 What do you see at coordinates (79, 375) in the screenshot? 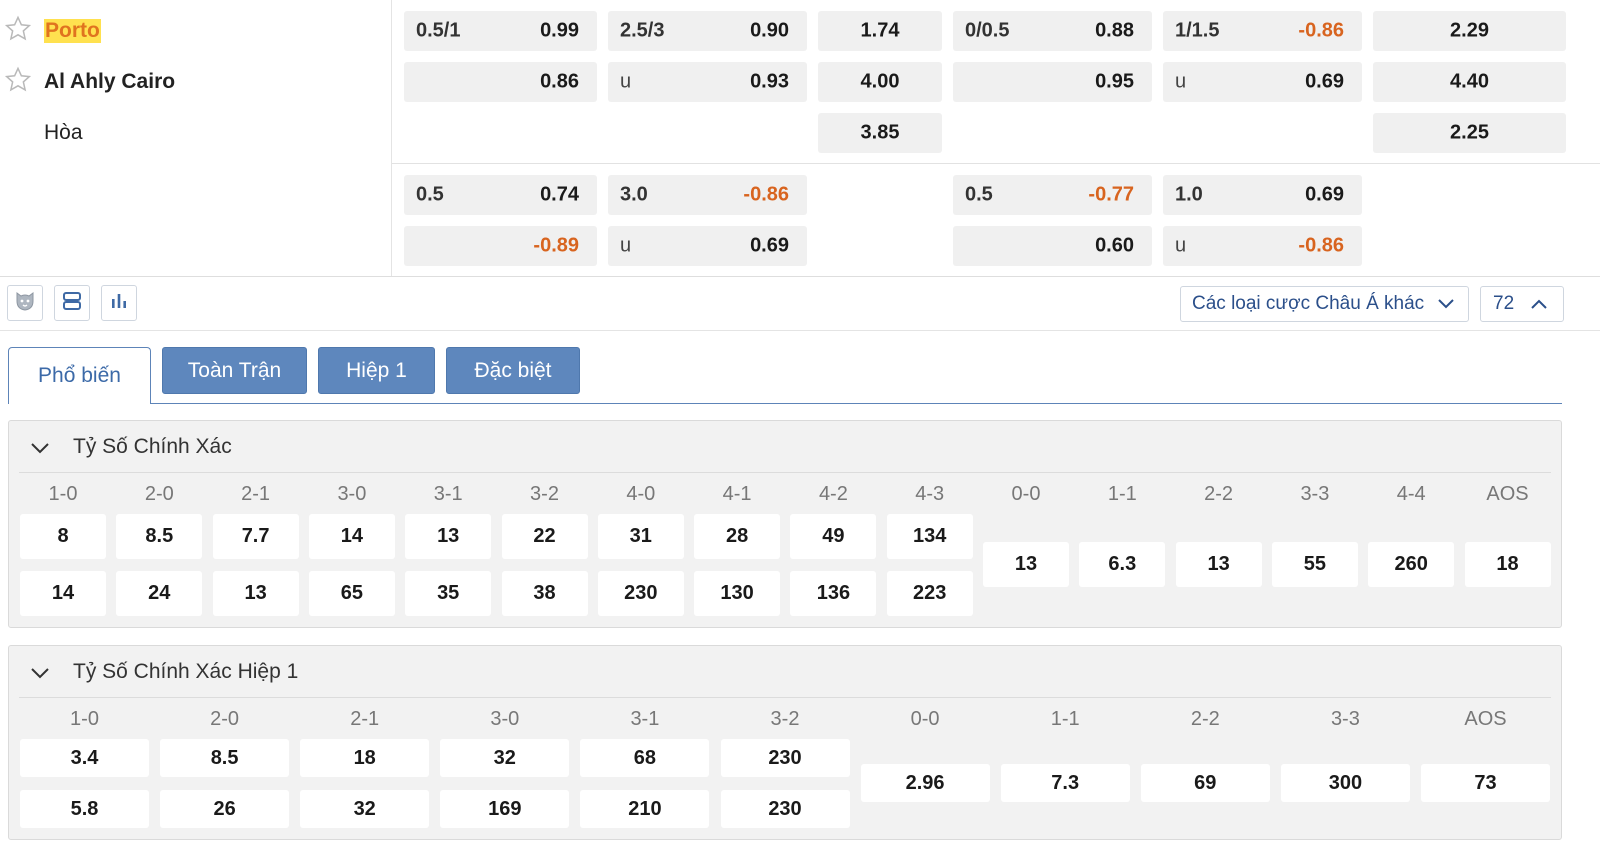
I see `tab-popular: Phổ biến` at bounding box center [79, 375].